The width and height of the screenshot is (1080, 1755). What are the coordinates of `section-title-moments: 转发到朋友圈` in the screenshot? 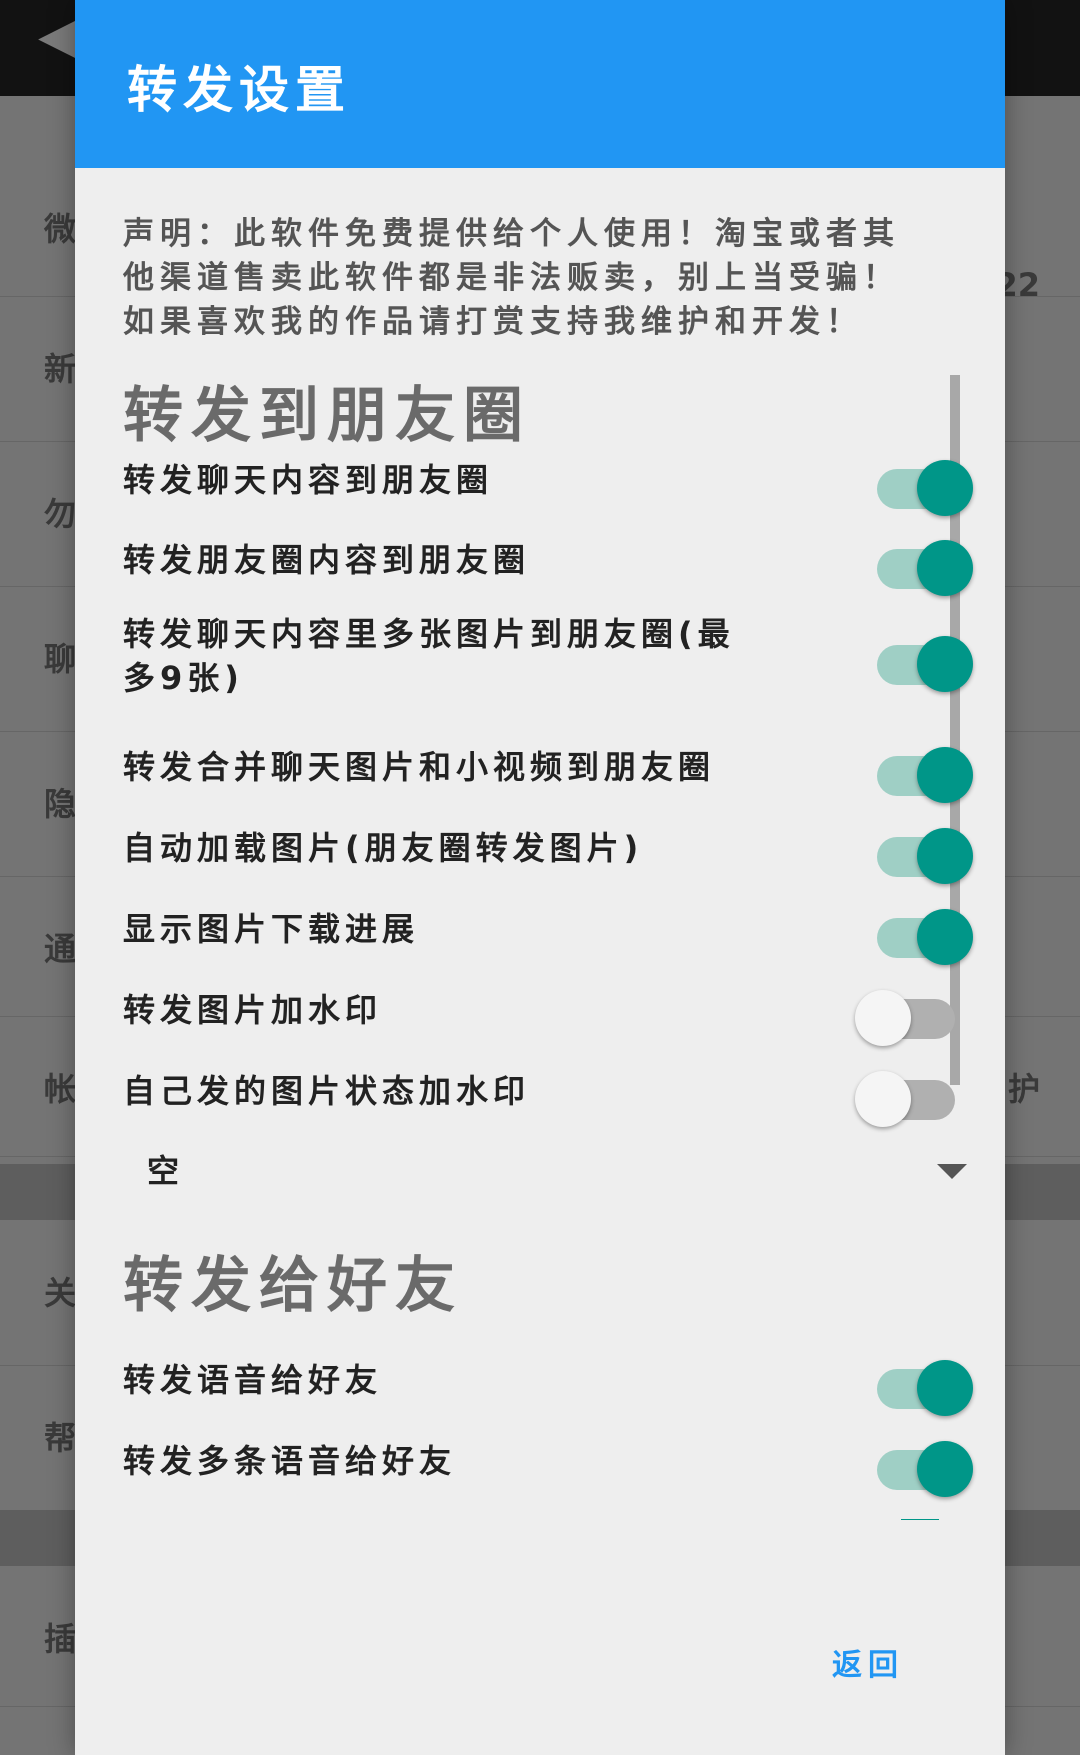 It's located at (327, 416).